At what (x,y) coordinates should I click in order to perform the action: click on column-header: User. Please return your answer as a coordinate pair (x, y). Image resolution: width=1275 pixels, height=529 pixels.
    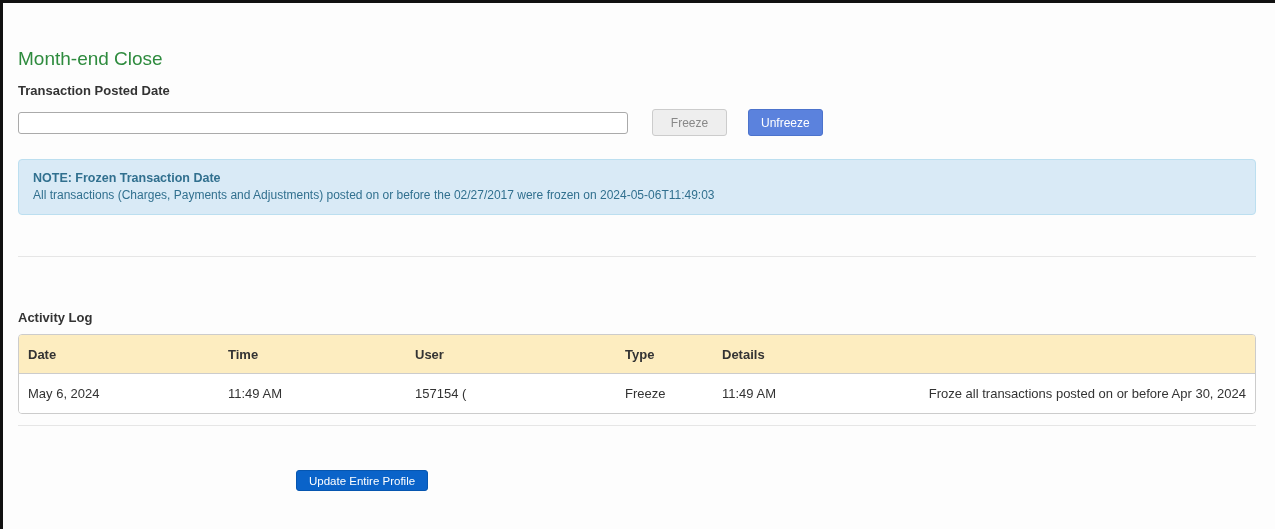
    Looking at the image, I should click on (429, 354).